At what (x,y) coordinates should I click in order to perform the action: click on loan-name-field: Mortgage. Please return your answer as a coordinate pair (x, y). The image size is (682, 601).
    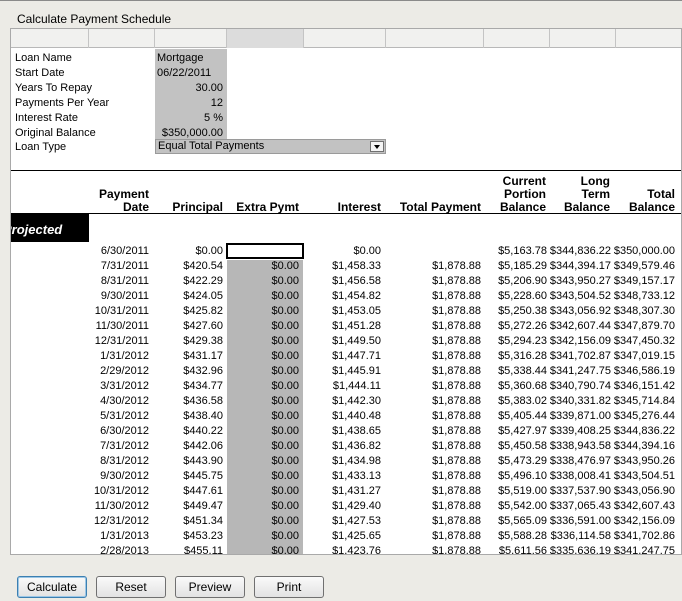
    Looking at the image, I should click on (191, 58).